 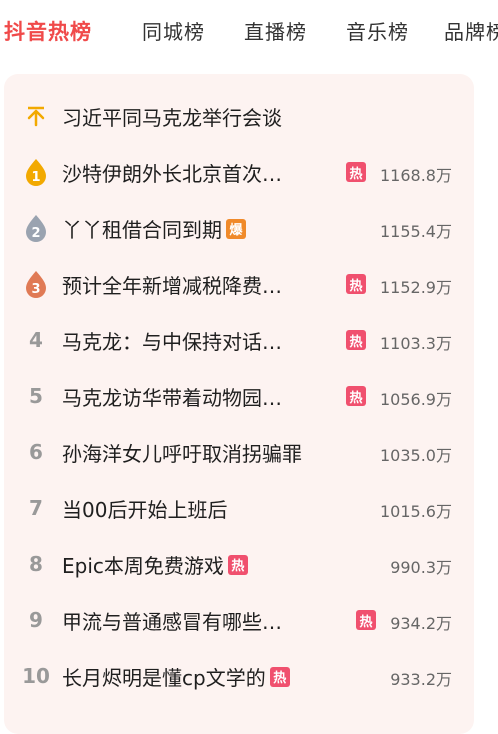 What do you see at coordinates (416, 175) in the screenshot?
I see `heat-value: 1168.8万` at bounding box center [416, 175].